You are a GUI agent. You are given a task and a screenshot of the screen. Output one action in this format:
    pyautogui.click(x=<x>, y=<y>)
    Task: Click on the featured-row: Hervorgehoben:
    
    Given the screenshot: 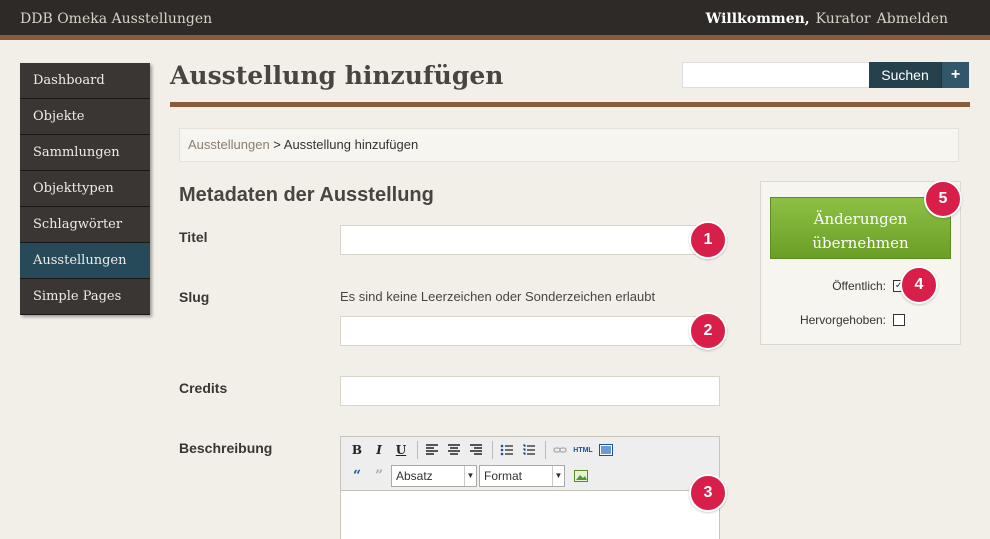 What is the action you would take?
    pyautogui.click(x=852, y=320)
    